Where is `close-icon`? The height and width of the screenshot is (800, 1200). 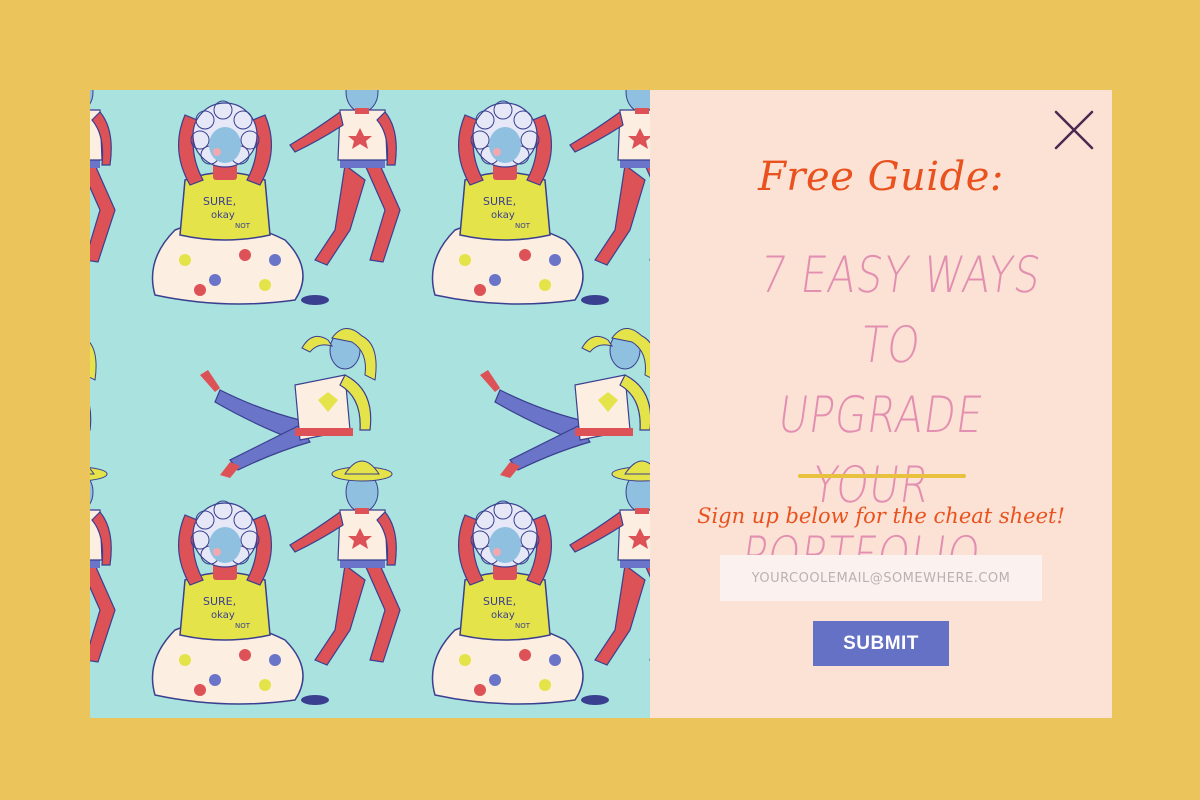 close-icon is located at coordinates (1074, 130).